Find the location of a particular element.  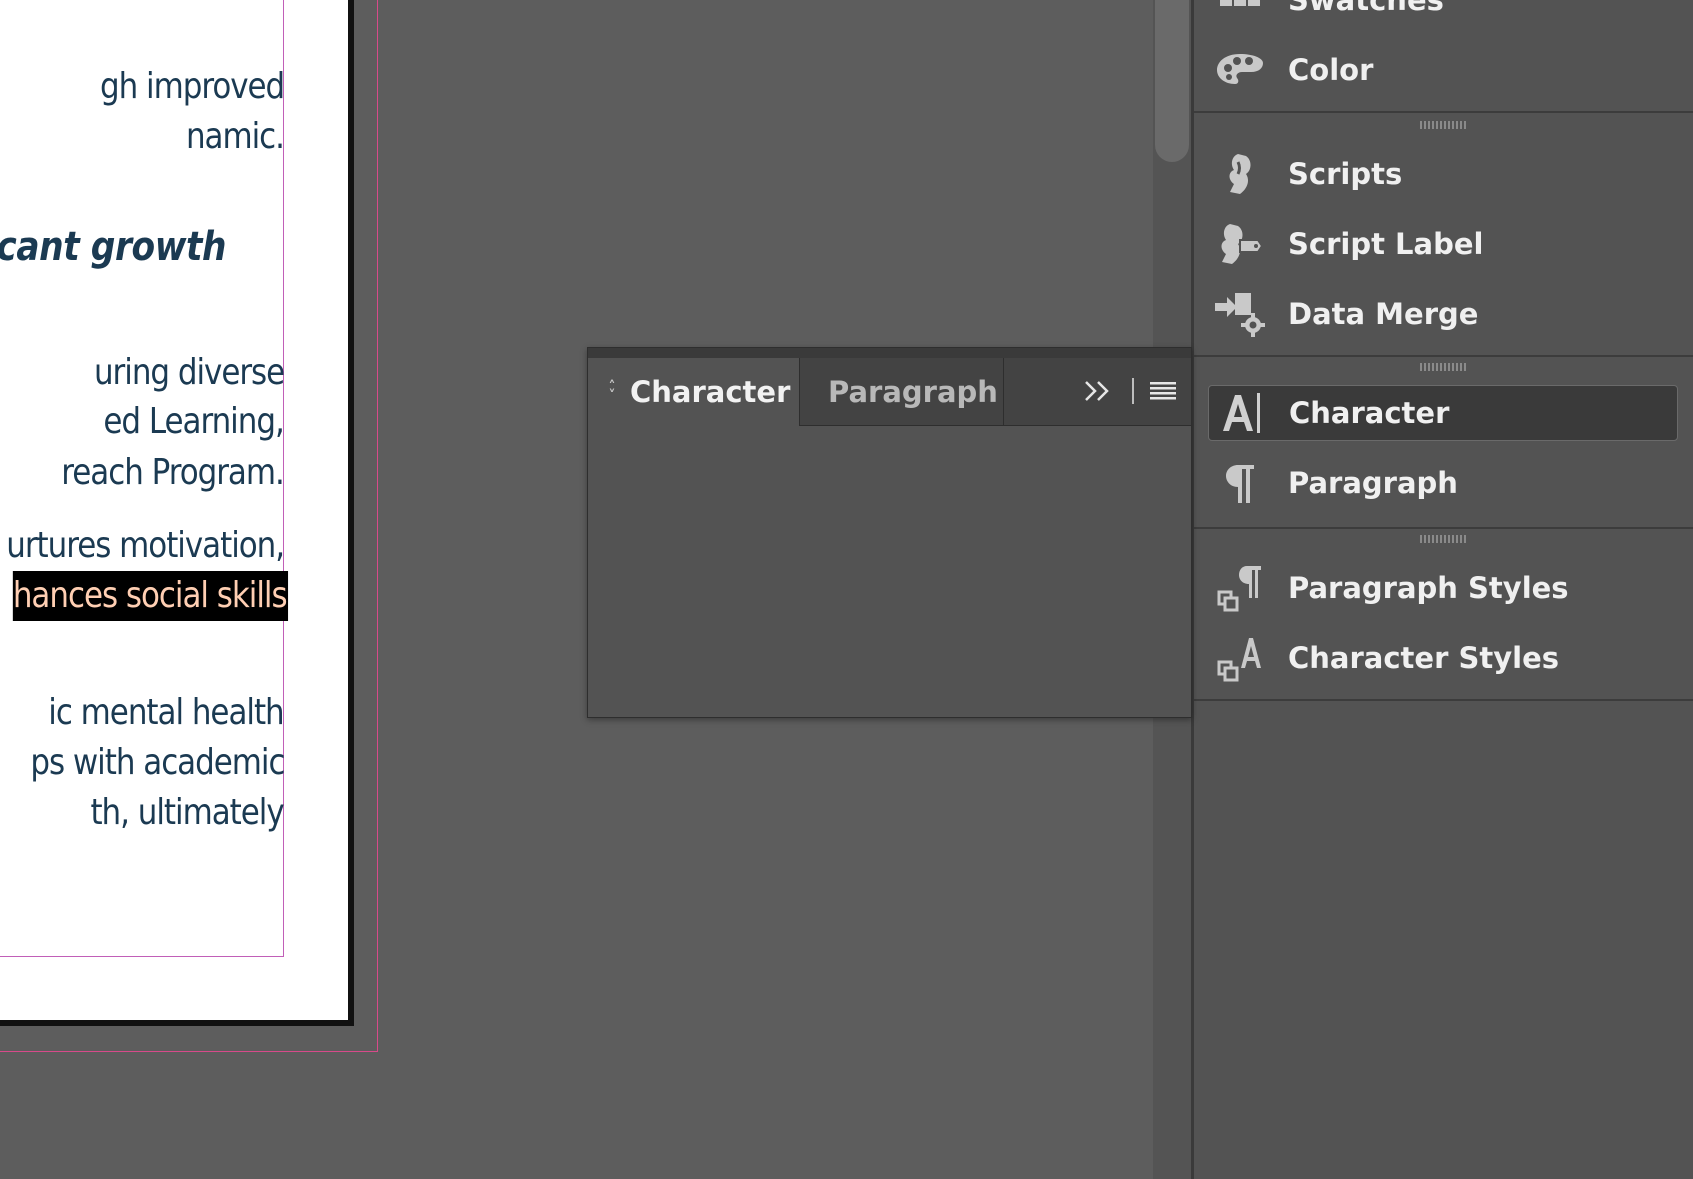

text-line: namic. is located at coordinates (235, 137).